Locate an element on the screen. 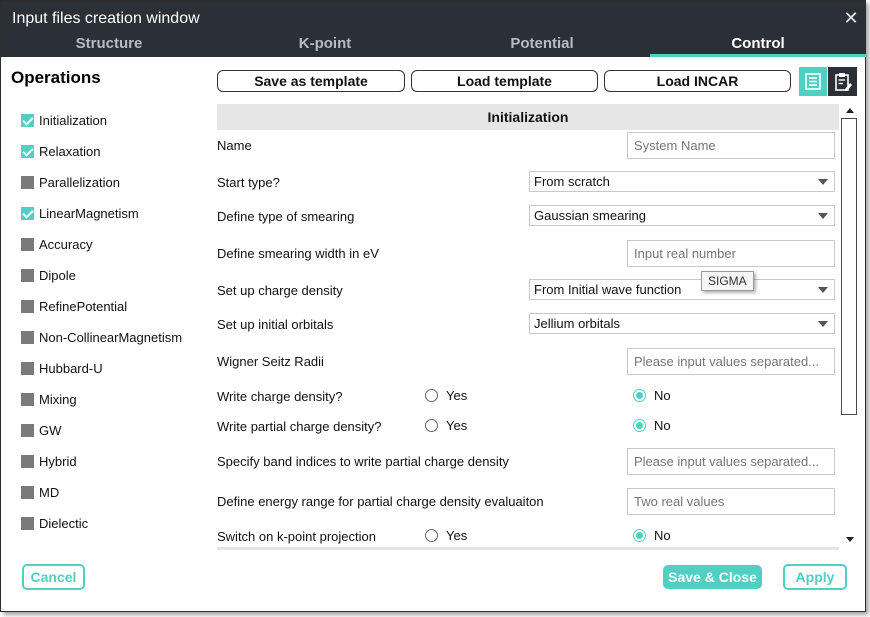 The height and width of the screenshot is (617, 870). section-title: Initialization is located at coordinates (528, 117).